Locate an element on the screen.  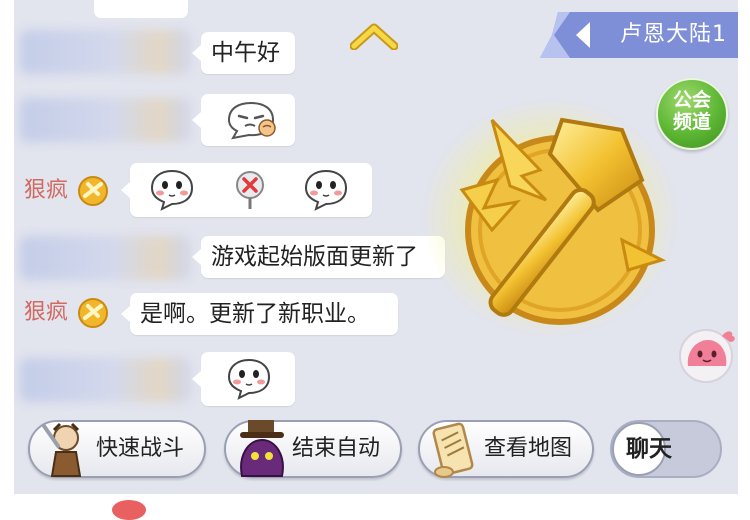
chat-message-text: 中午好 is located at coordinates (245, 53).